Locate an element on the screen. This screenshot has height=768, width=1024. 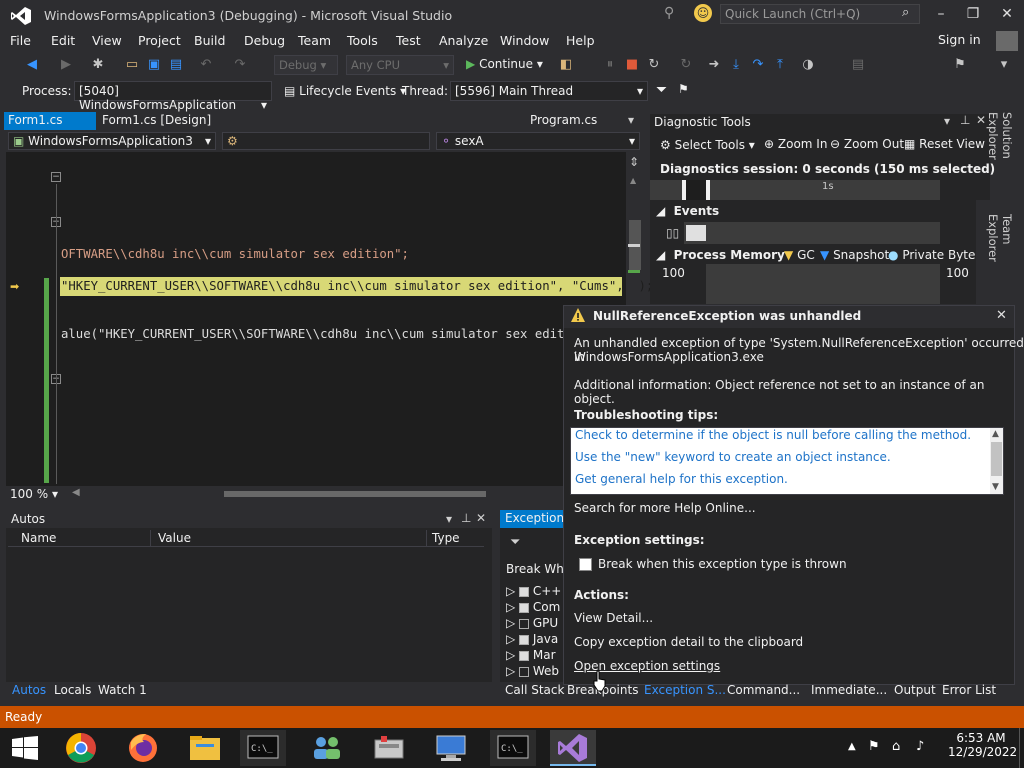
break-all-icon: ⏸ is located at coordinates (610, 65).